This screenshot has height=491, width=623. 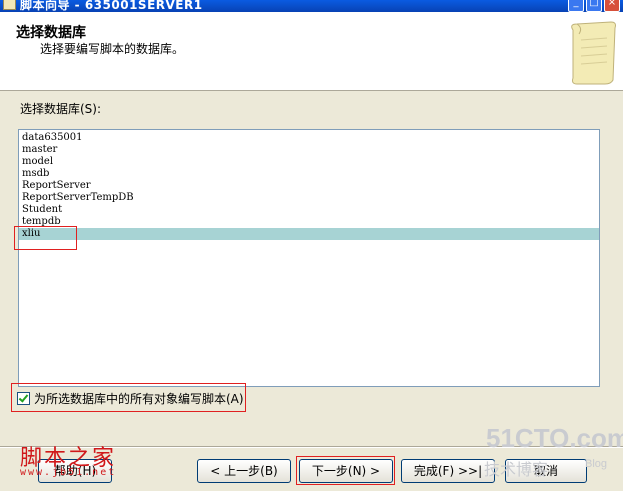 I want to click on list-item: ReportServerTempDB, so click(x=309, y=198).